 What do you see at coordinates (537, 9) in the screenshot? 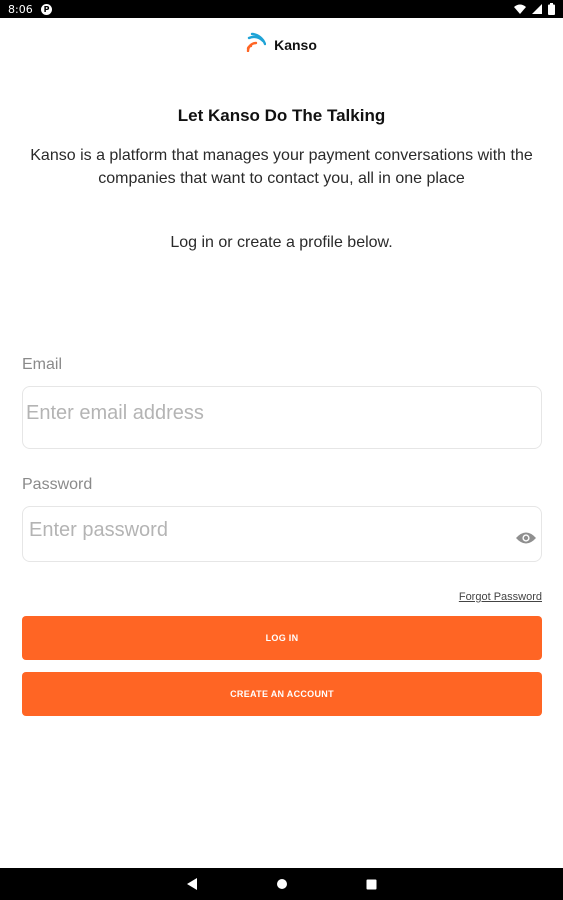
I see `signal-icon` at bounding box center [537, 9].